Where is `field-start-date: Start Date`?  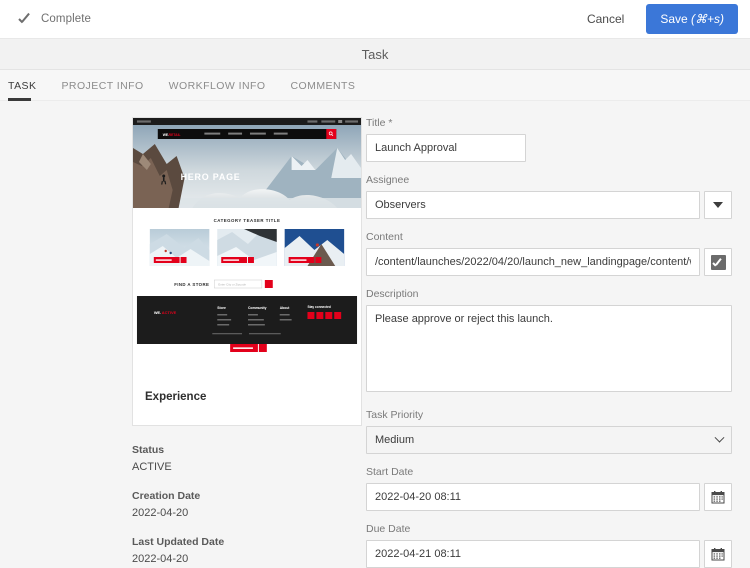 field-start-date: Start Date is located at coordinates (549, 488).